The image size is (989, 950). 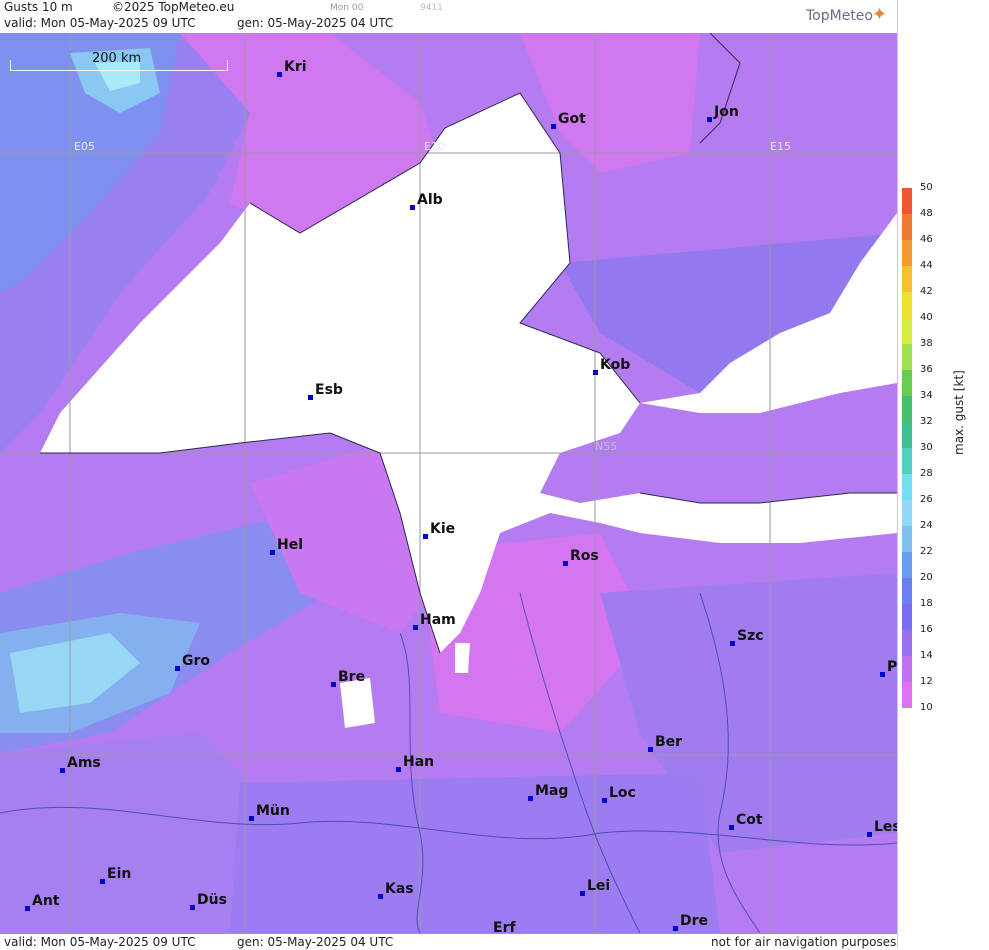 What do you see at coordinates (780, 146) in the screenshot?
I see `grid-label-e15: E15` at bounding box center [780, 146].